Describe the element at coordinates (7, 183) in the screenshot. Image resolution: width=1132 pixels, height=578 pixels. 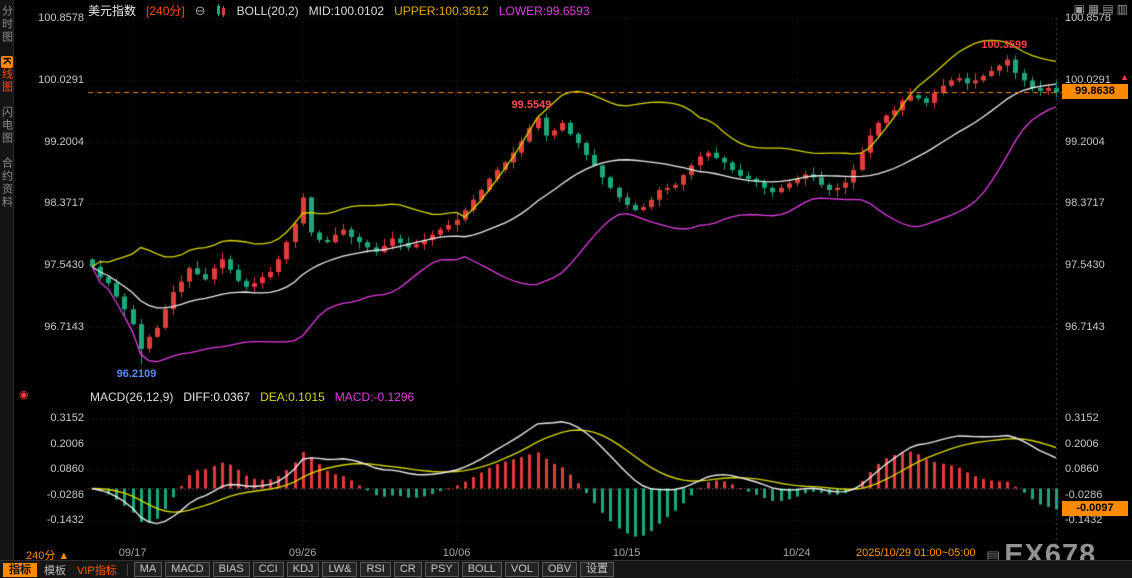
I see `sidebar-item-contract-info: 合约资料` at that location.